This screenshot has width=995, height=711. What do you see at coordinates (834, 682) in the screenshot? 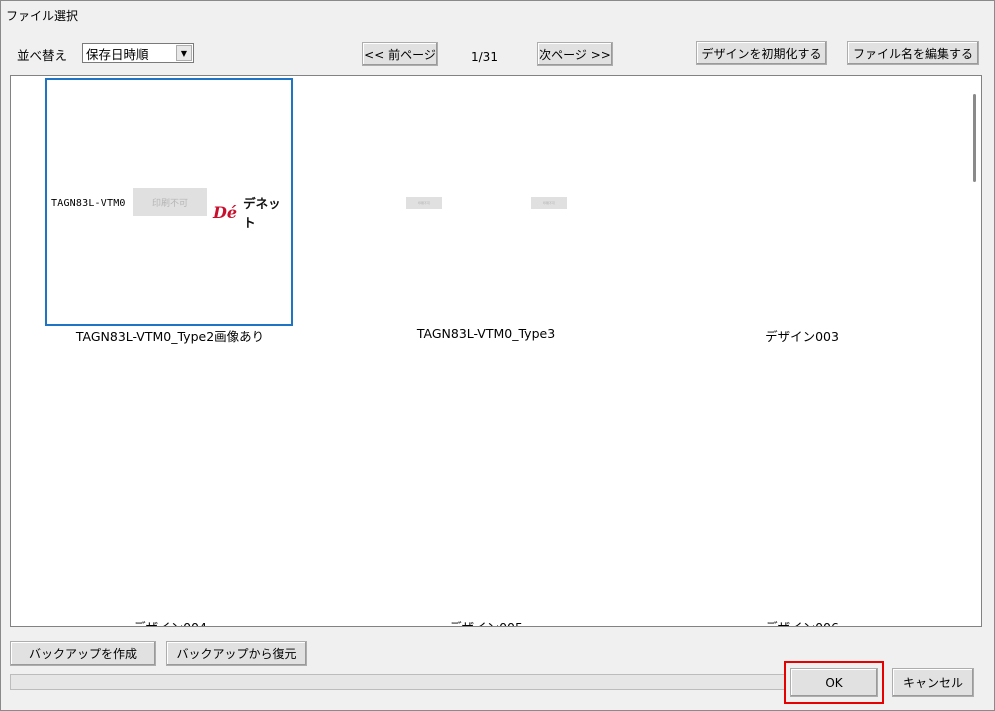
I see `ok-highlight-box` at bounding box center [834, 682].